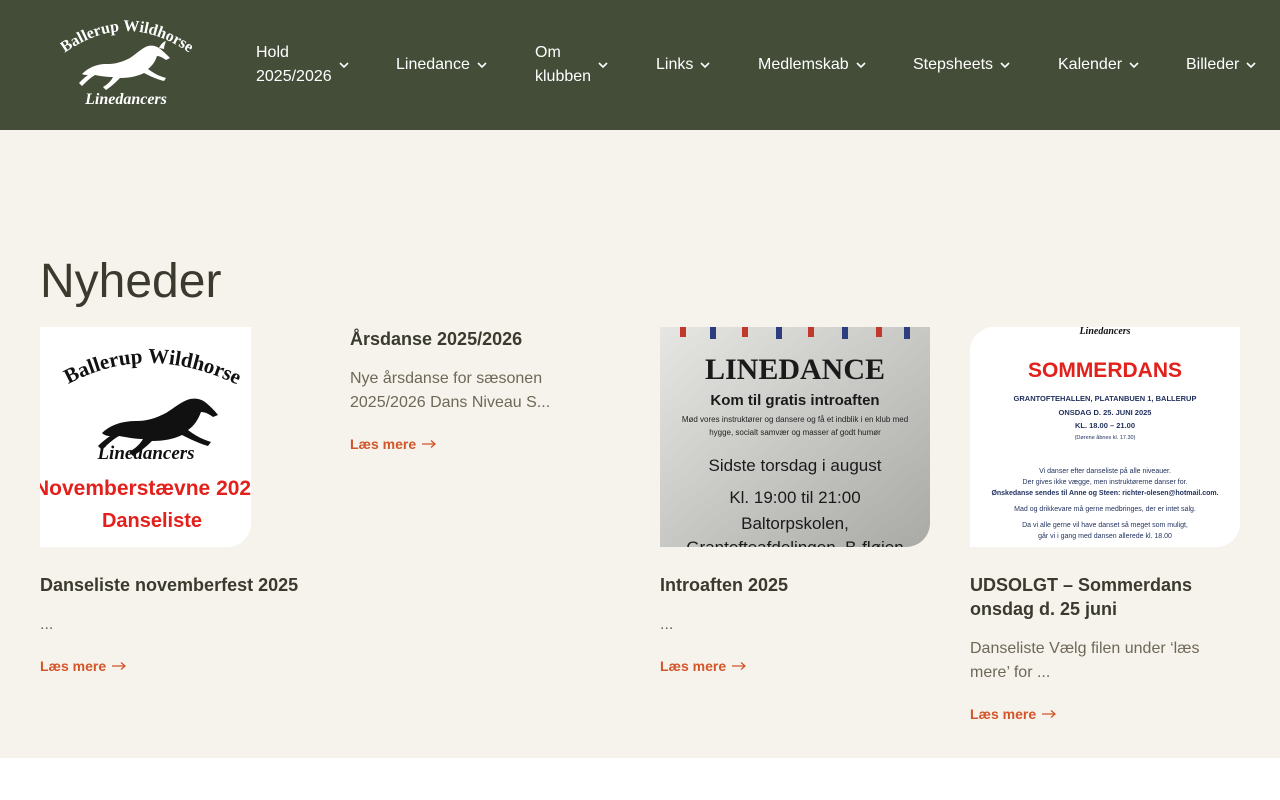  Describe the element at coordinates (795, 369) in the screenshot. I see `poster-text-1: LINEDANCE` at that location.